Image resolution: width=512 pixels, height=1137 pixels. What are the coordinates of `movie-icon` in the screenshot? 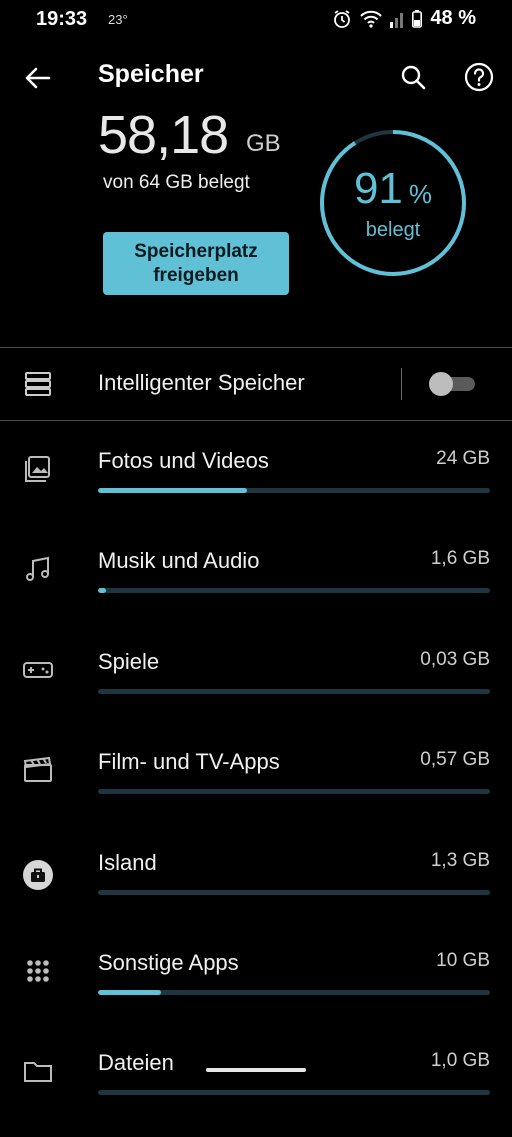 It's located at (37, 769).